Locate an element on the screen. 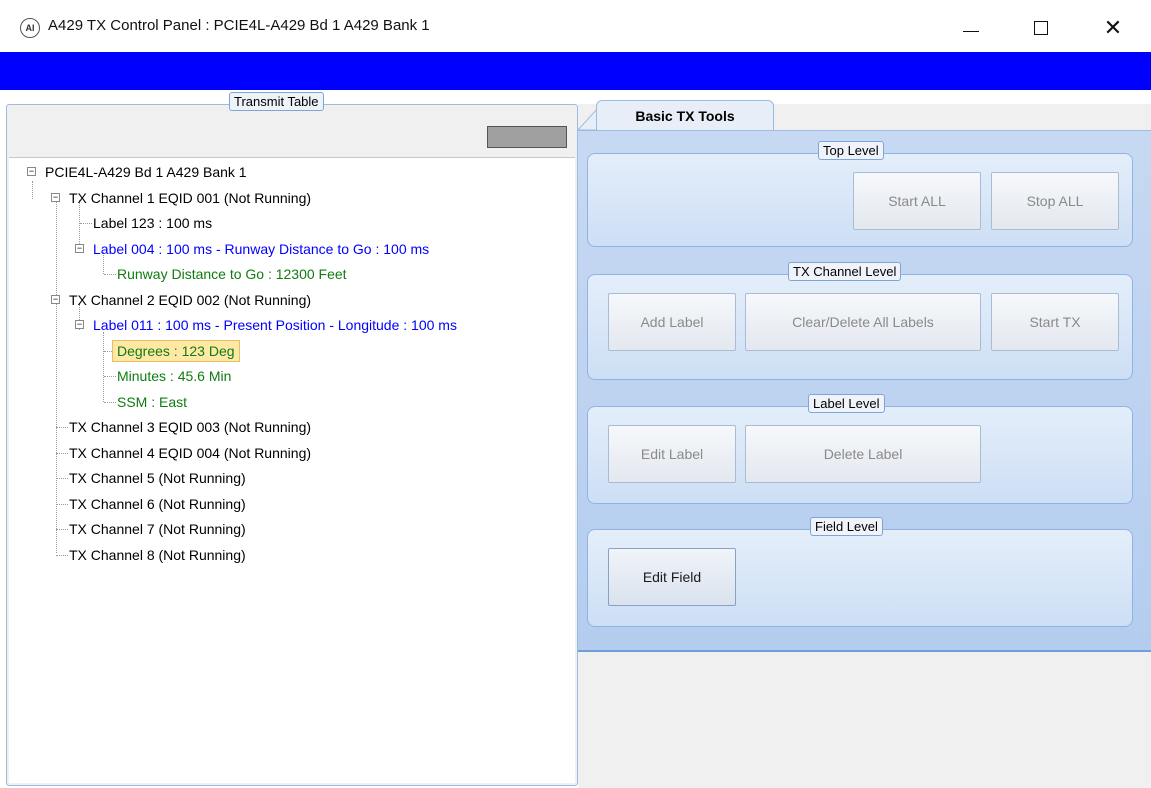 The height and width of the screenshot is (788, 1151). start-all-button: Start ALL is located at coordinates (917, 201).